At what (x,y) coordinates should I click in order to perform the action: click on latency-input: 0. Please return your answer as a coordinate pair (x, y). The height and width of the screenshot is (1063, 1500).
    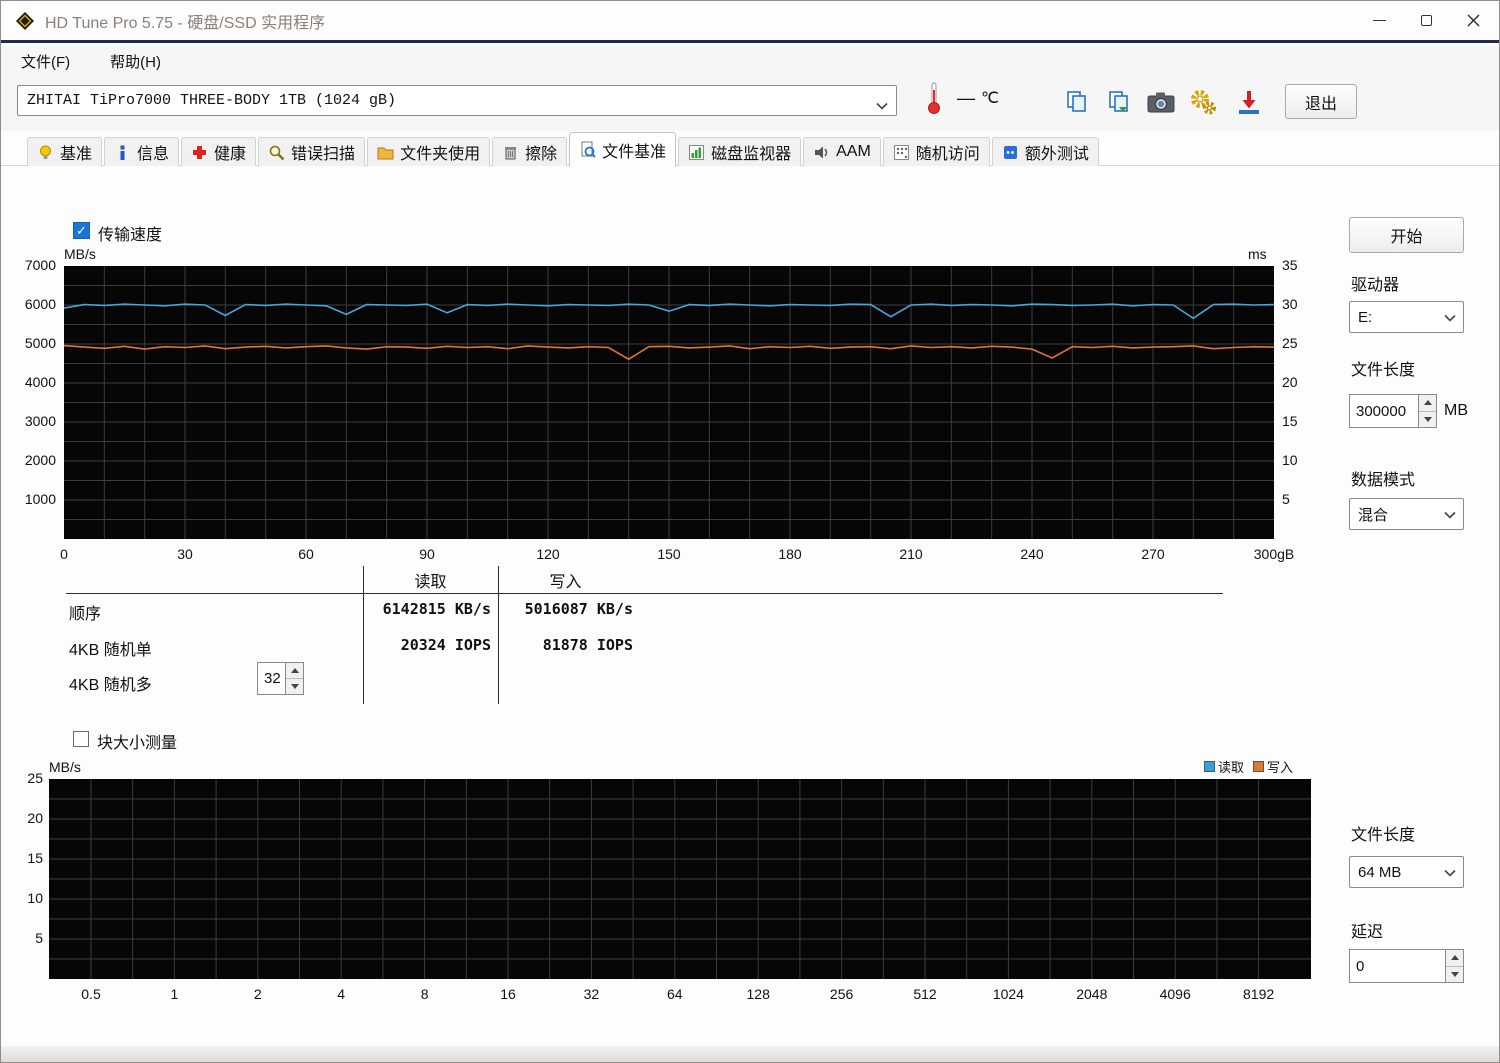
    Looking at the image, I should click on (1397, 966).